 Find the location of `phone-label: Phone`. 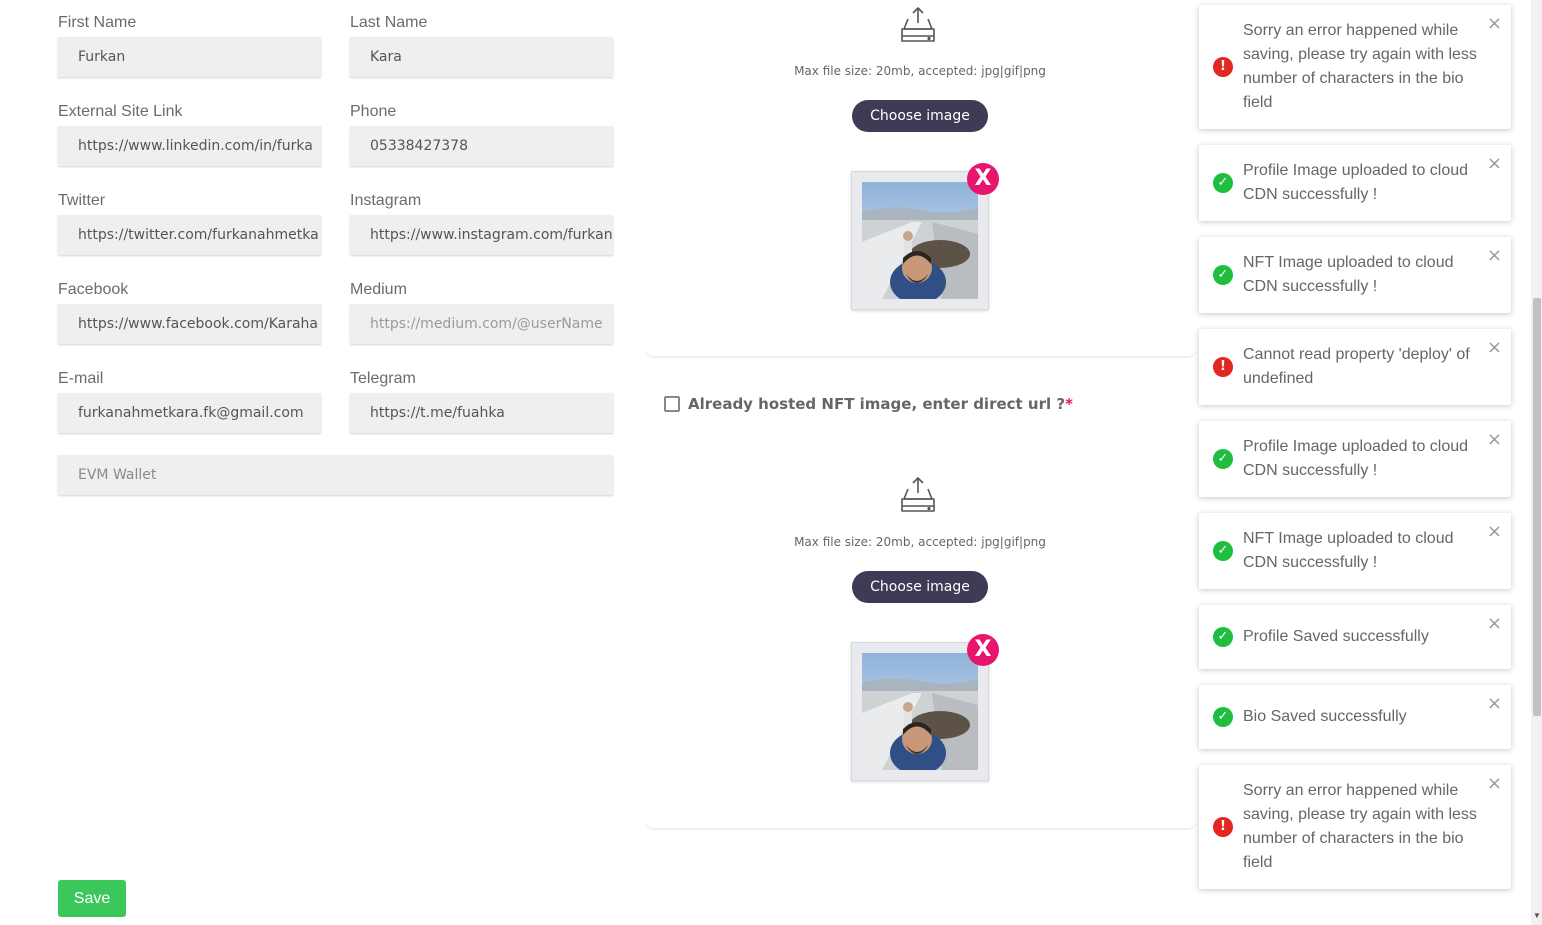

phone-label: Phone is located at coordinates (373, 111).